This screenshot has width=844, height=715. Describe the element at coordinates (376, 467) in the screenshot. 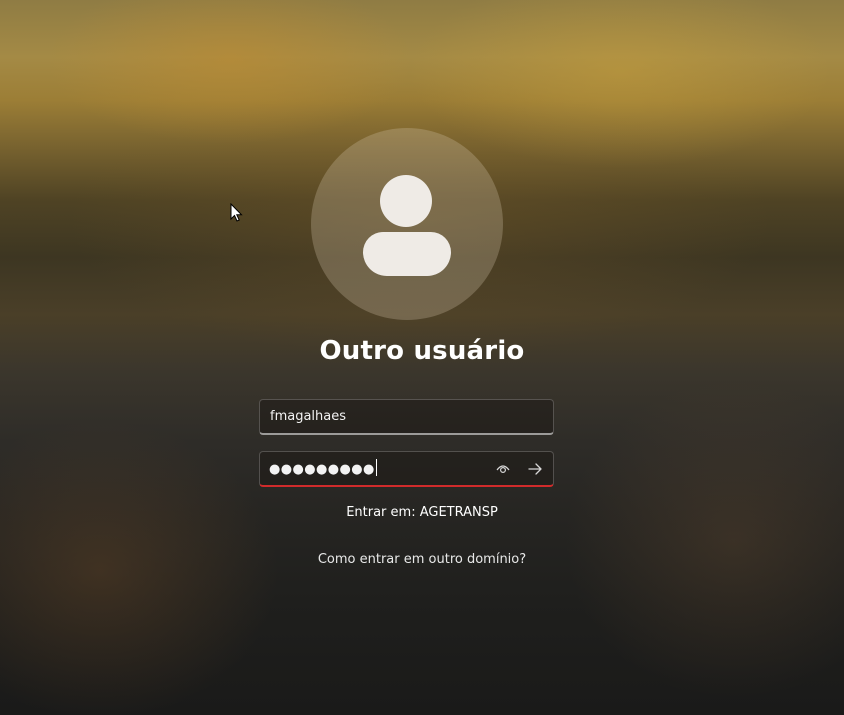

I see `text-caret` at that location.